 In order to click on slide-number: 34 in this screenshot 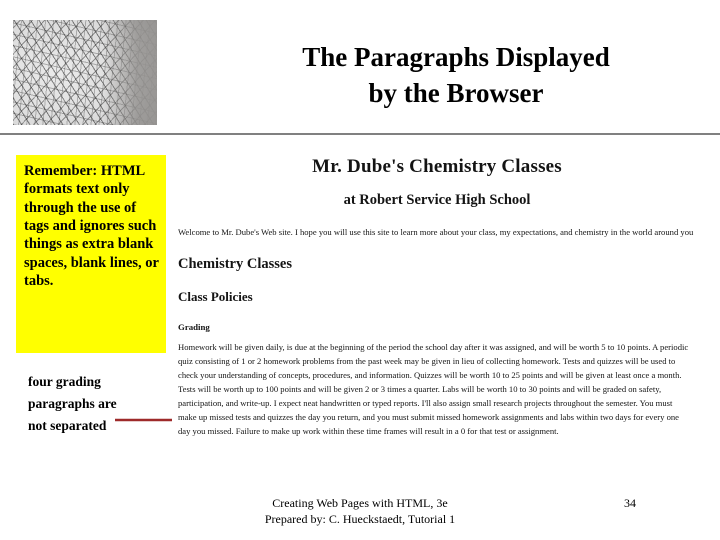, I will do `click(630, 503)`.